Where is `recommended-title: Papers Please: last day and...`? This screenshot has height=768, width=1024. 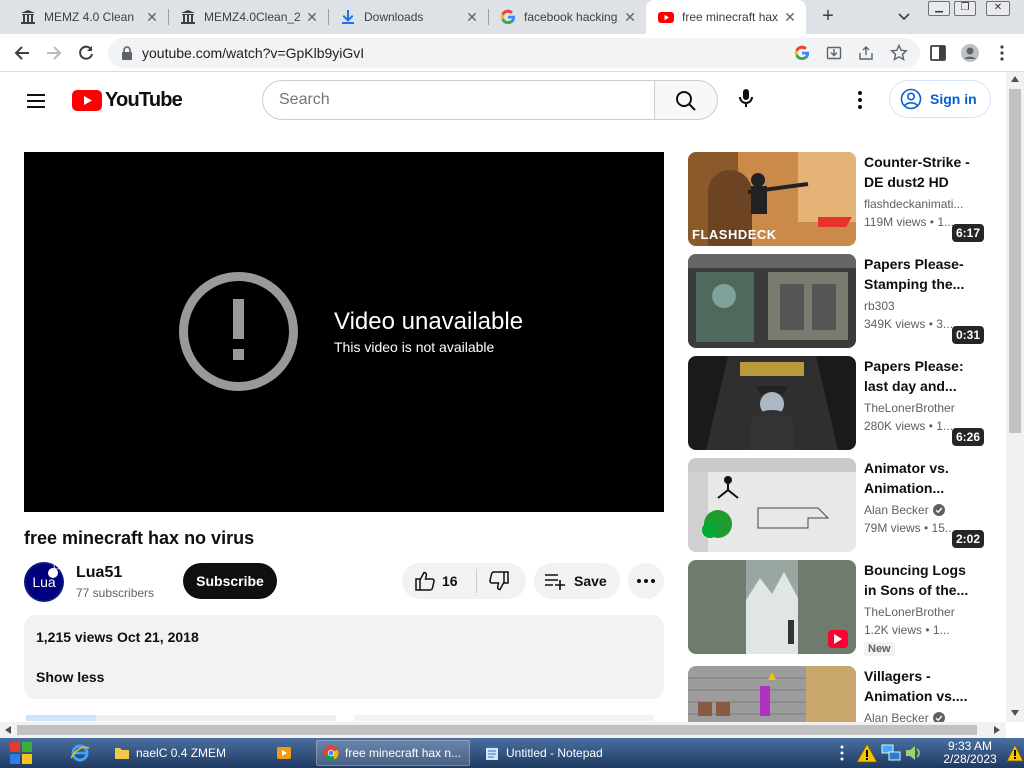
recommended-title: Papers Please: last day and... is located at coordinates (920, 376).